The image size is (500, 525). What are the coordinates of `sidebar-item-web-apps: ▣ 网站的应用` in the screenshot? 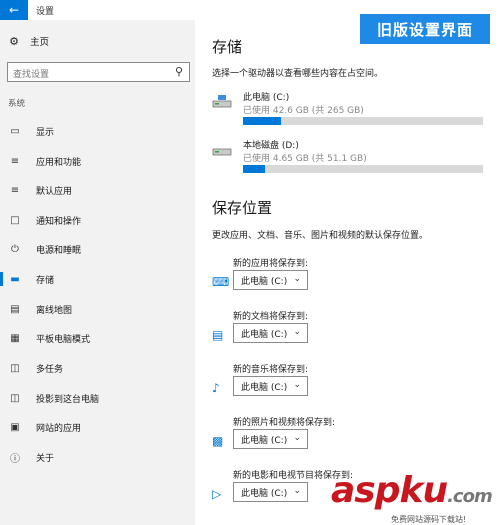 It's located at (97, 427).